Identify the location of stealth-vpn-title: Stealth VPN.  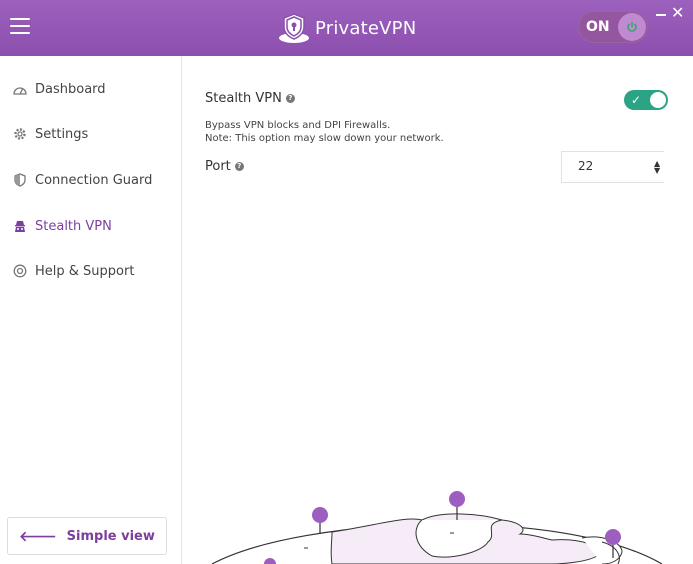
(243, 98).